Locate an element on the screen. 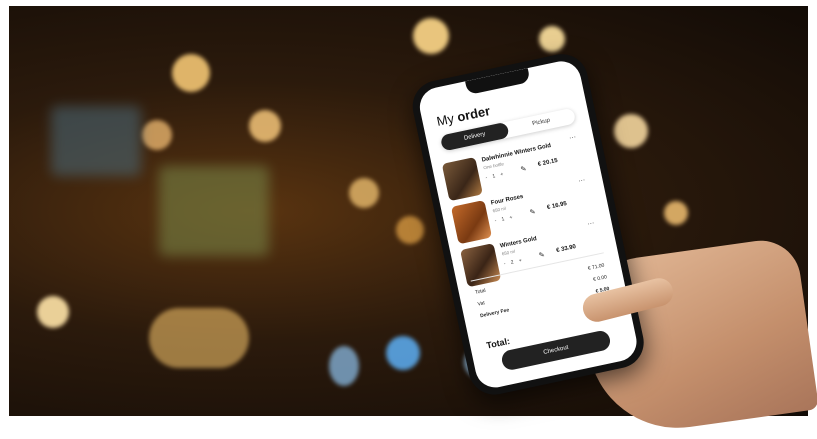 This screenshot has width=817, height=439. checkout-button: Checkout is located at coordinates (556, 350).